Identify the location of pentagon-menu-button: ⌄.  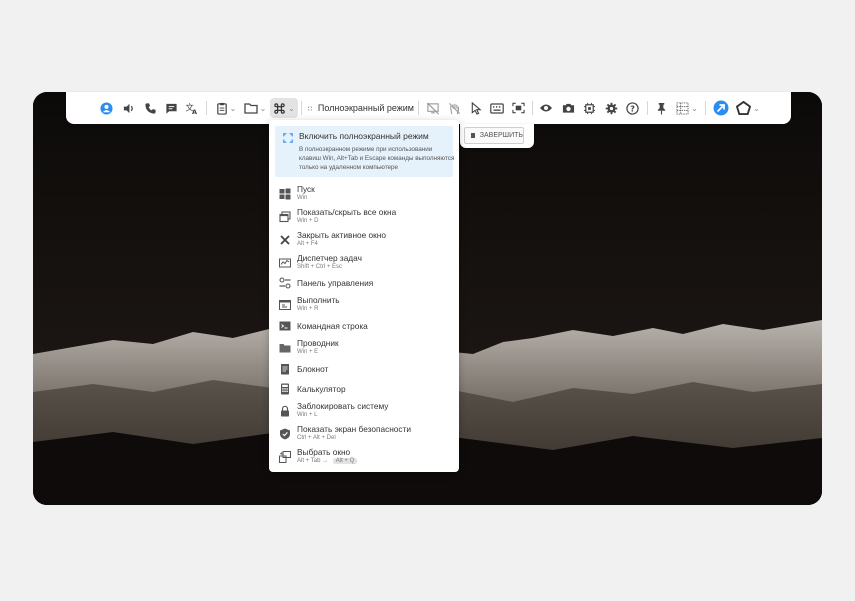
(748, 108).